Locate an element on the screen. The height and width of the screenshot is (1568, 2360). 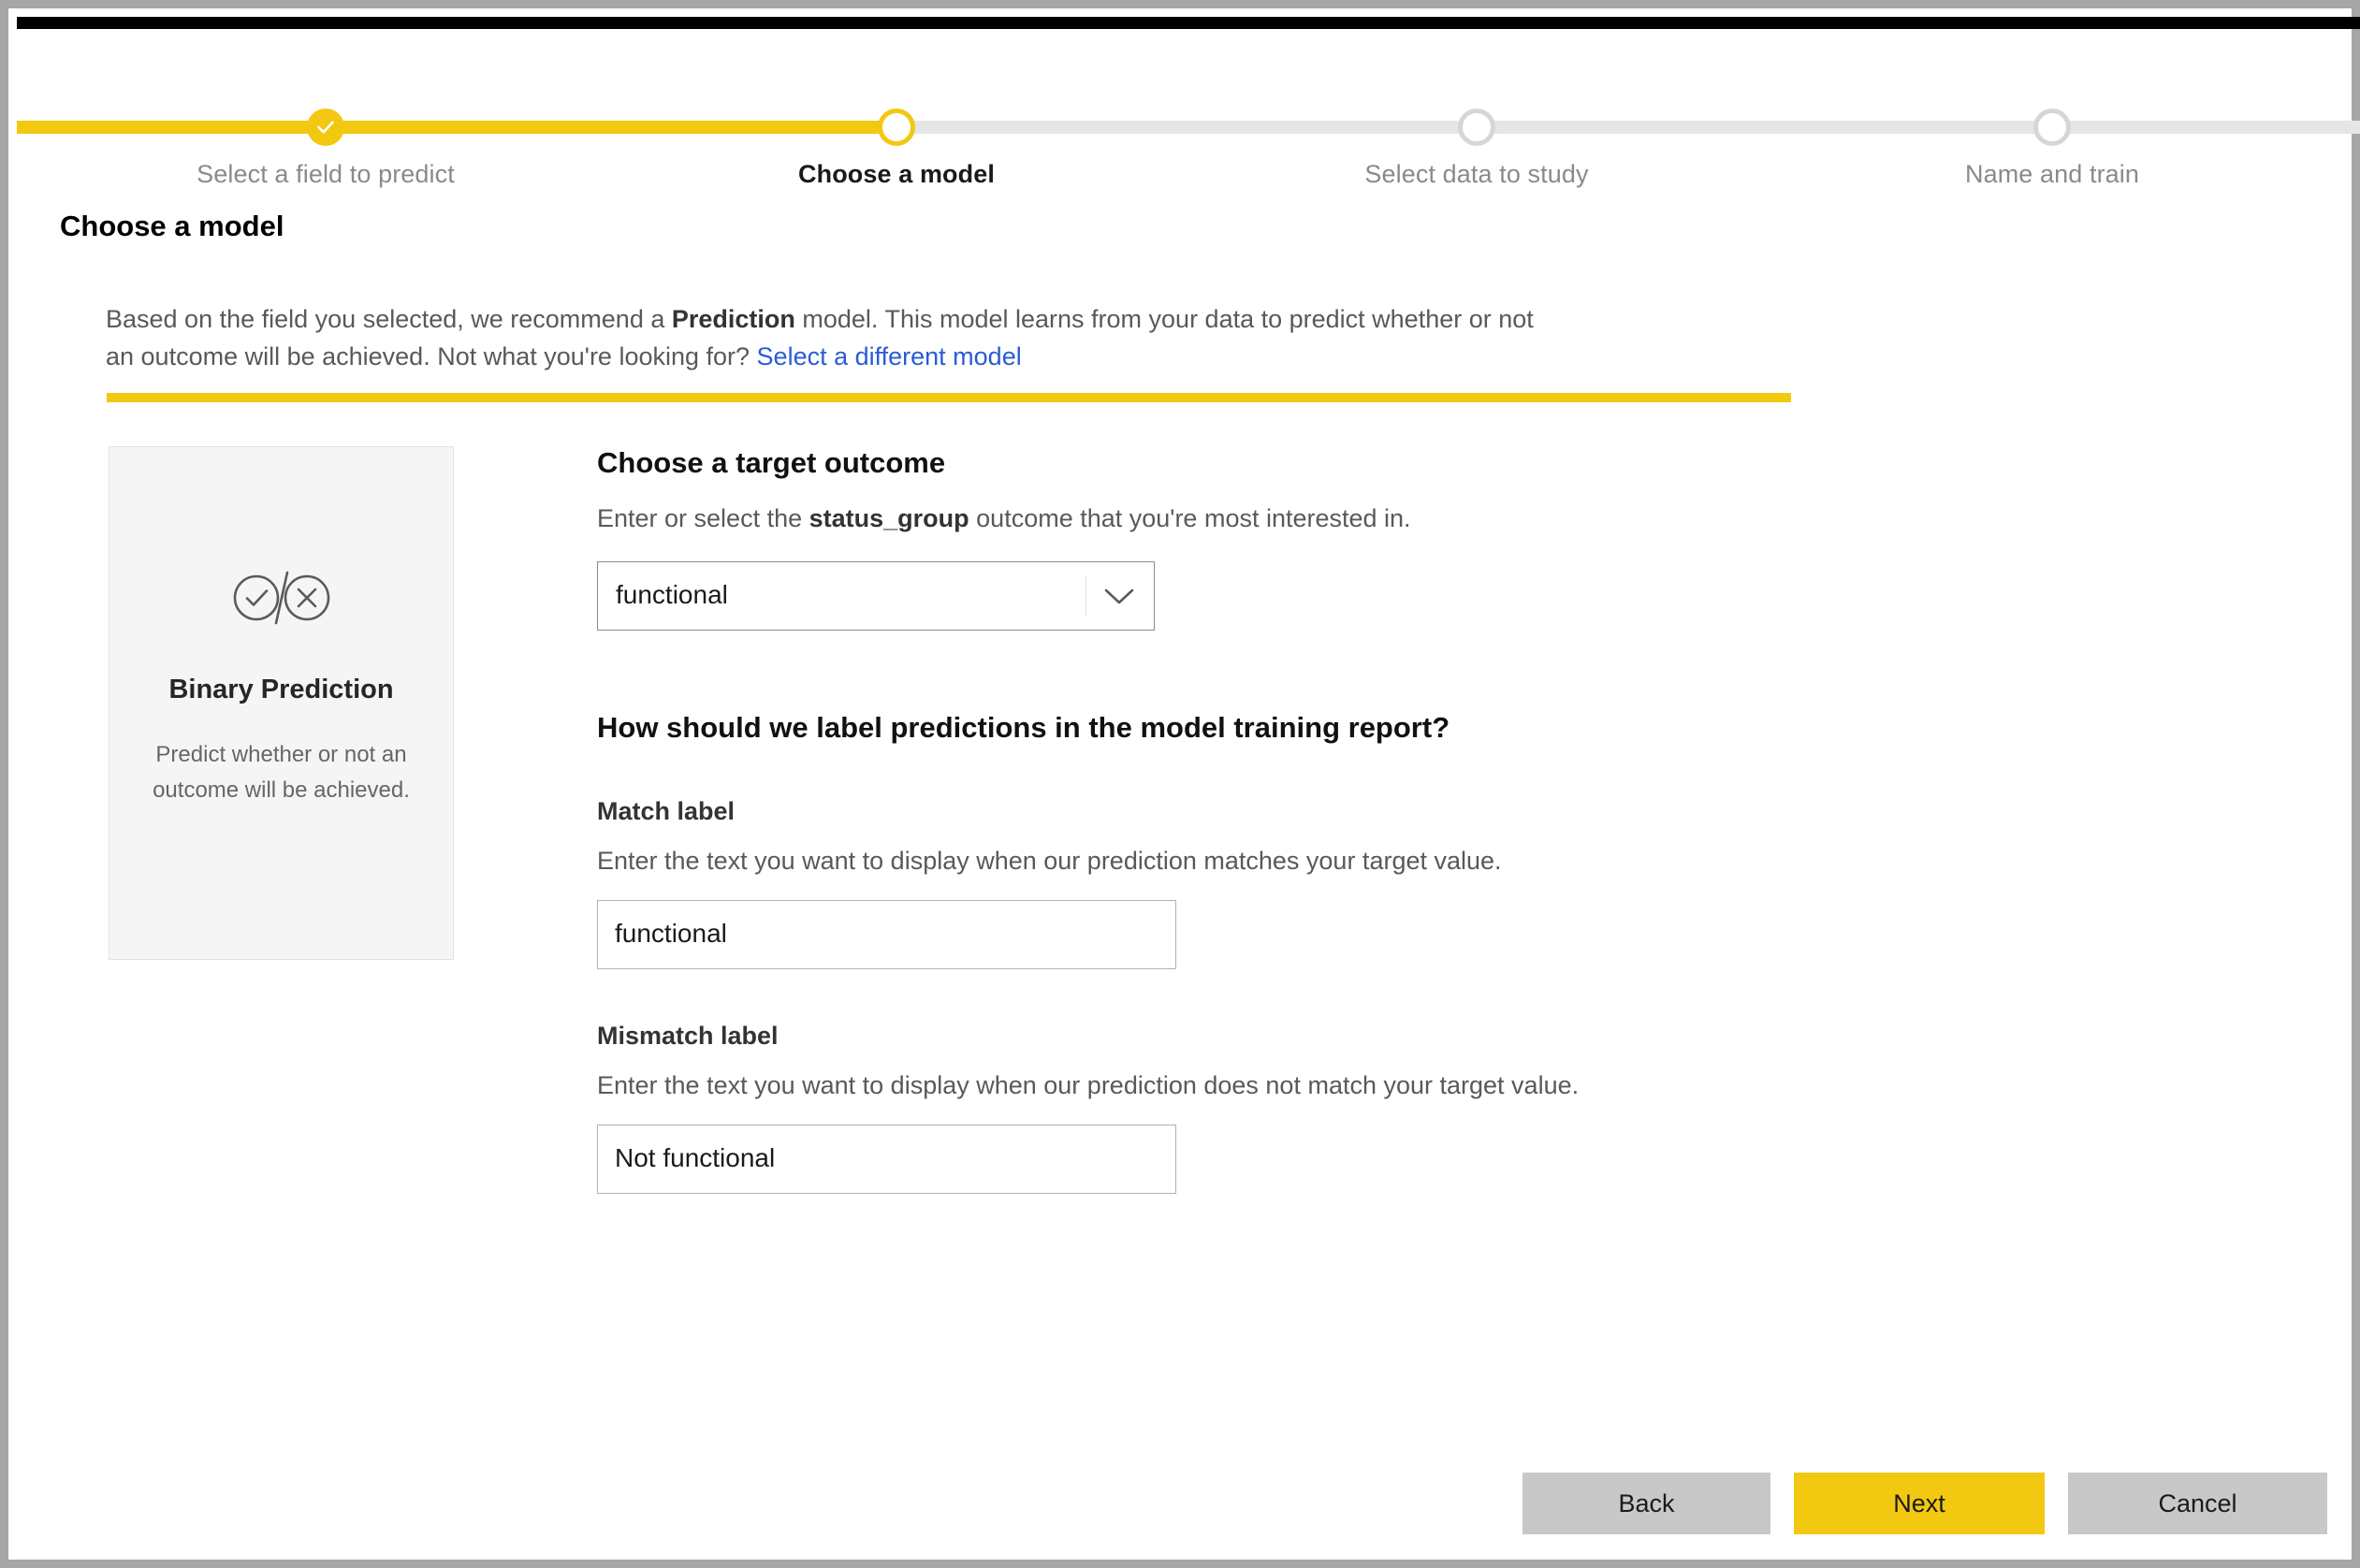
target-outcome-selected-value: functional is located at coordinates (672, 595).